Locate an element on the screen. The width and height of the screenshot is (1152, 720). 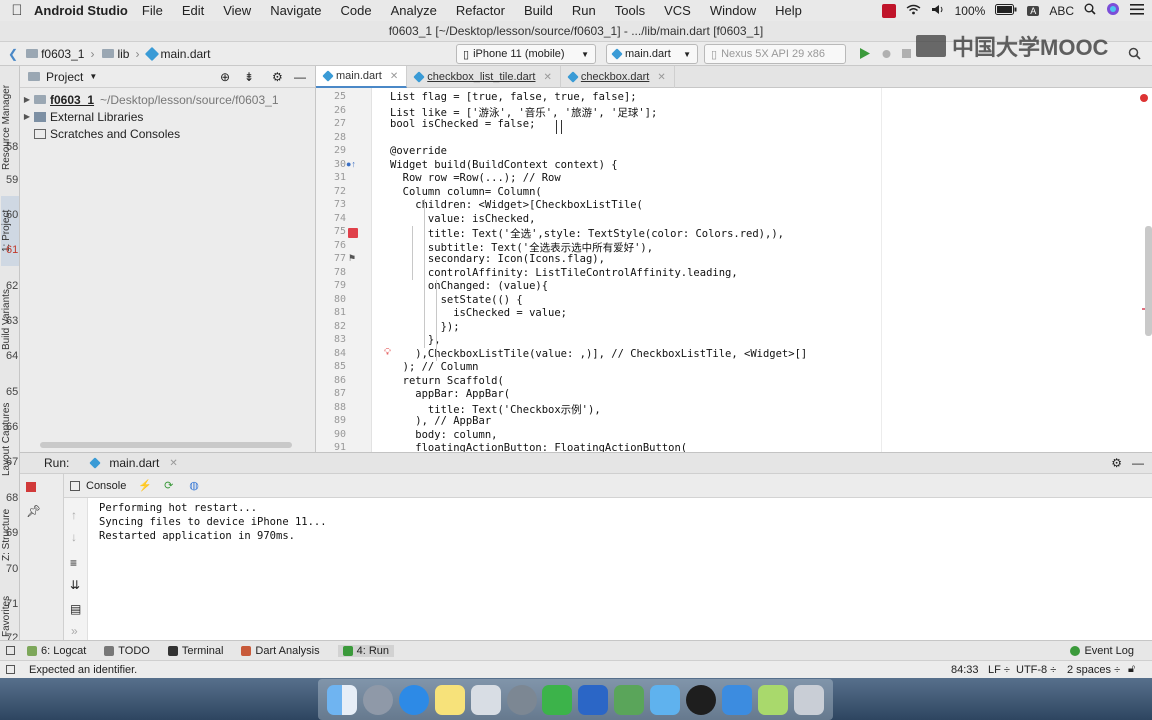
code-line: body: column, is located at coordinates (443, 435).